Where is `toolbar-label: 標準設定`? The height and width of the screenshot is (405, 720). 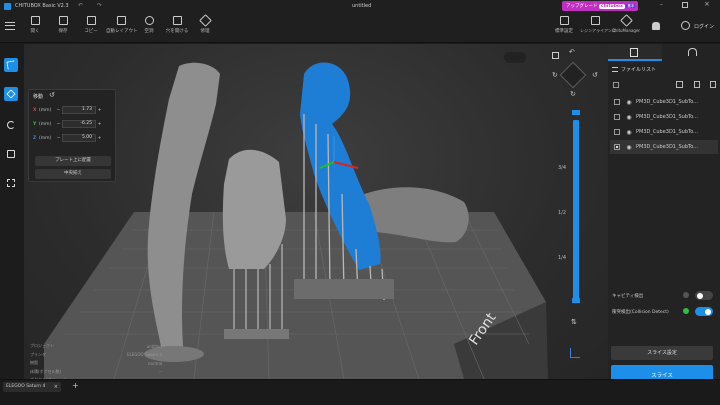
toolbar-label: 標準設定 is located at coordinates (564, 31).